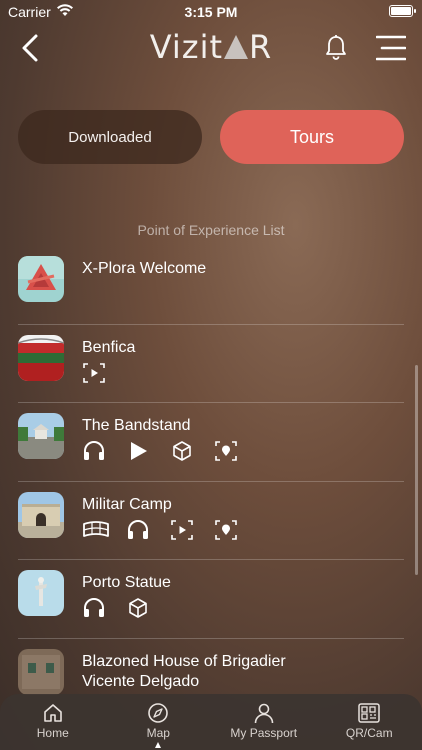 Image resolution: width=422 pixels, height=750 pixels. Describe the element at coordinates (144, 268) in the screenshot. I see `item-title: X-Plora Welcome` at that location.